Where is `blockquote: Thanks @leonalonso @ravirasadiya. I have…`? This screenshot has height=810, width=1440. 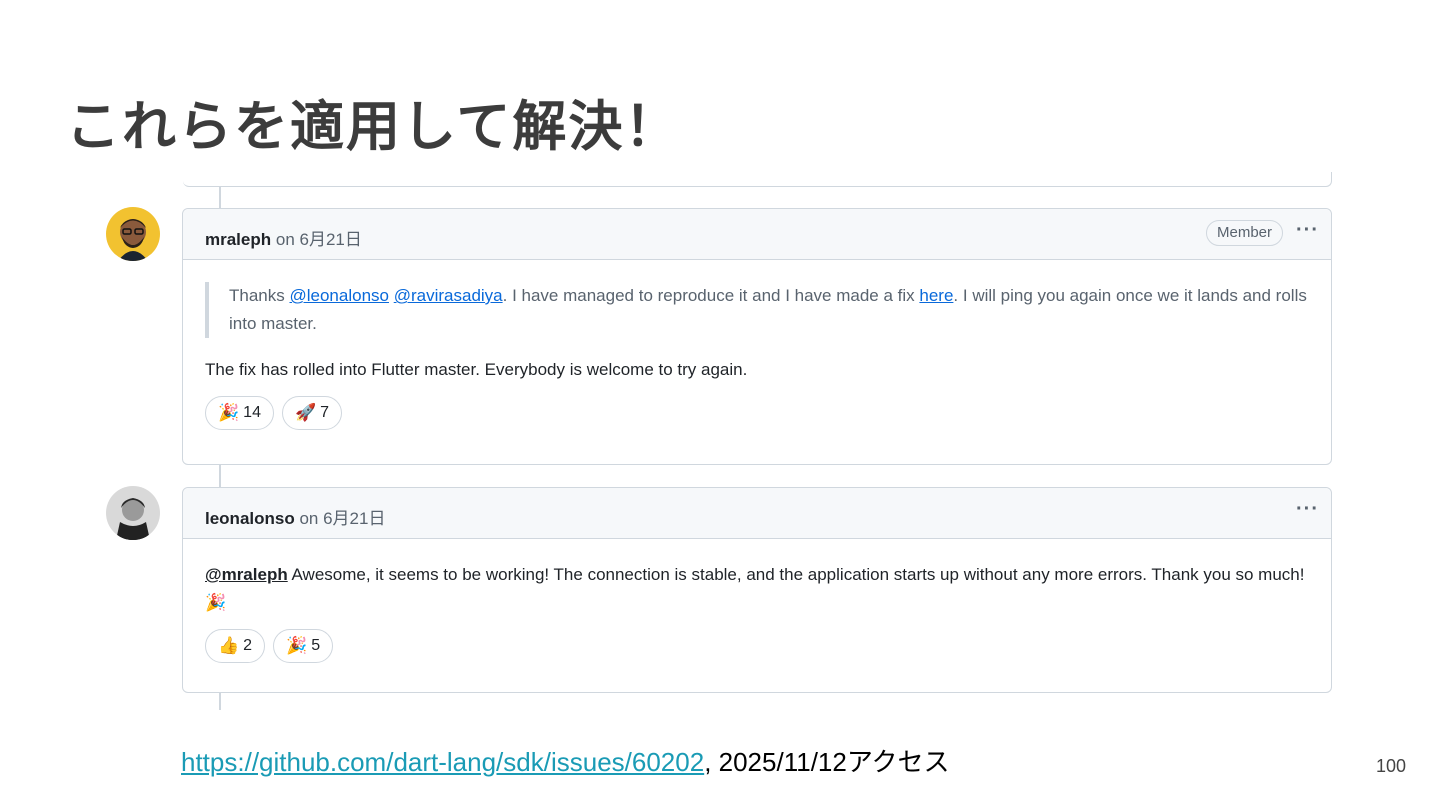
blockquote: Thanks @leonalonso @ravirasadiya. I have… is located at coordinates (757, 310).